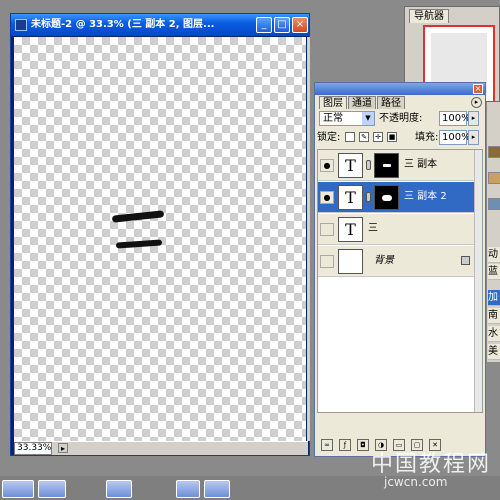 The height and width of the screenshot is (500, 500). I want to click on opacity-label: 不透明度:, so click(401, 118).